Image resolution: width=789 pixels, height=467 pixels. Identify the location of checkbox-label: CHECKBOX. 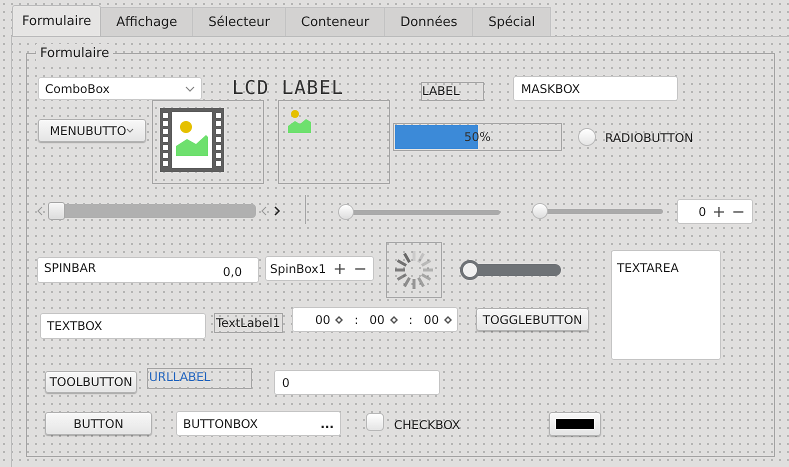
(427, 425).